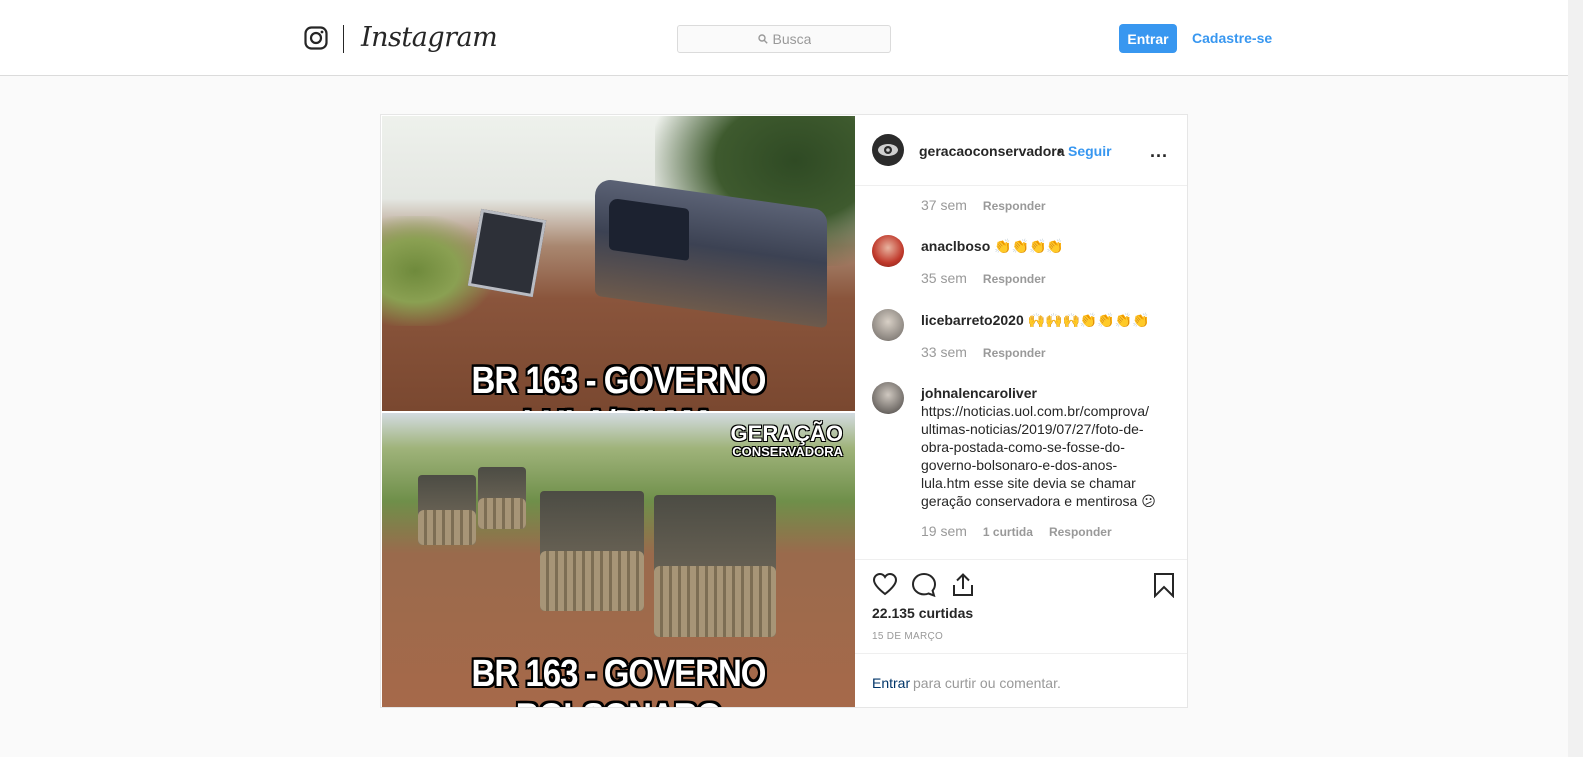 This screenshot has width=1583, height=757. I want to click on search-box, so click(784, 39).